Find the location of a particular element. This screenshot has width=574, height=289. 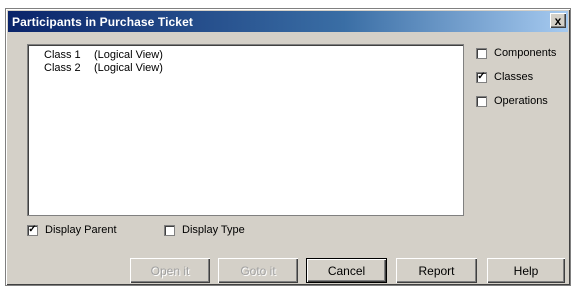

components-checkbox is located at coordinates (481, 53).